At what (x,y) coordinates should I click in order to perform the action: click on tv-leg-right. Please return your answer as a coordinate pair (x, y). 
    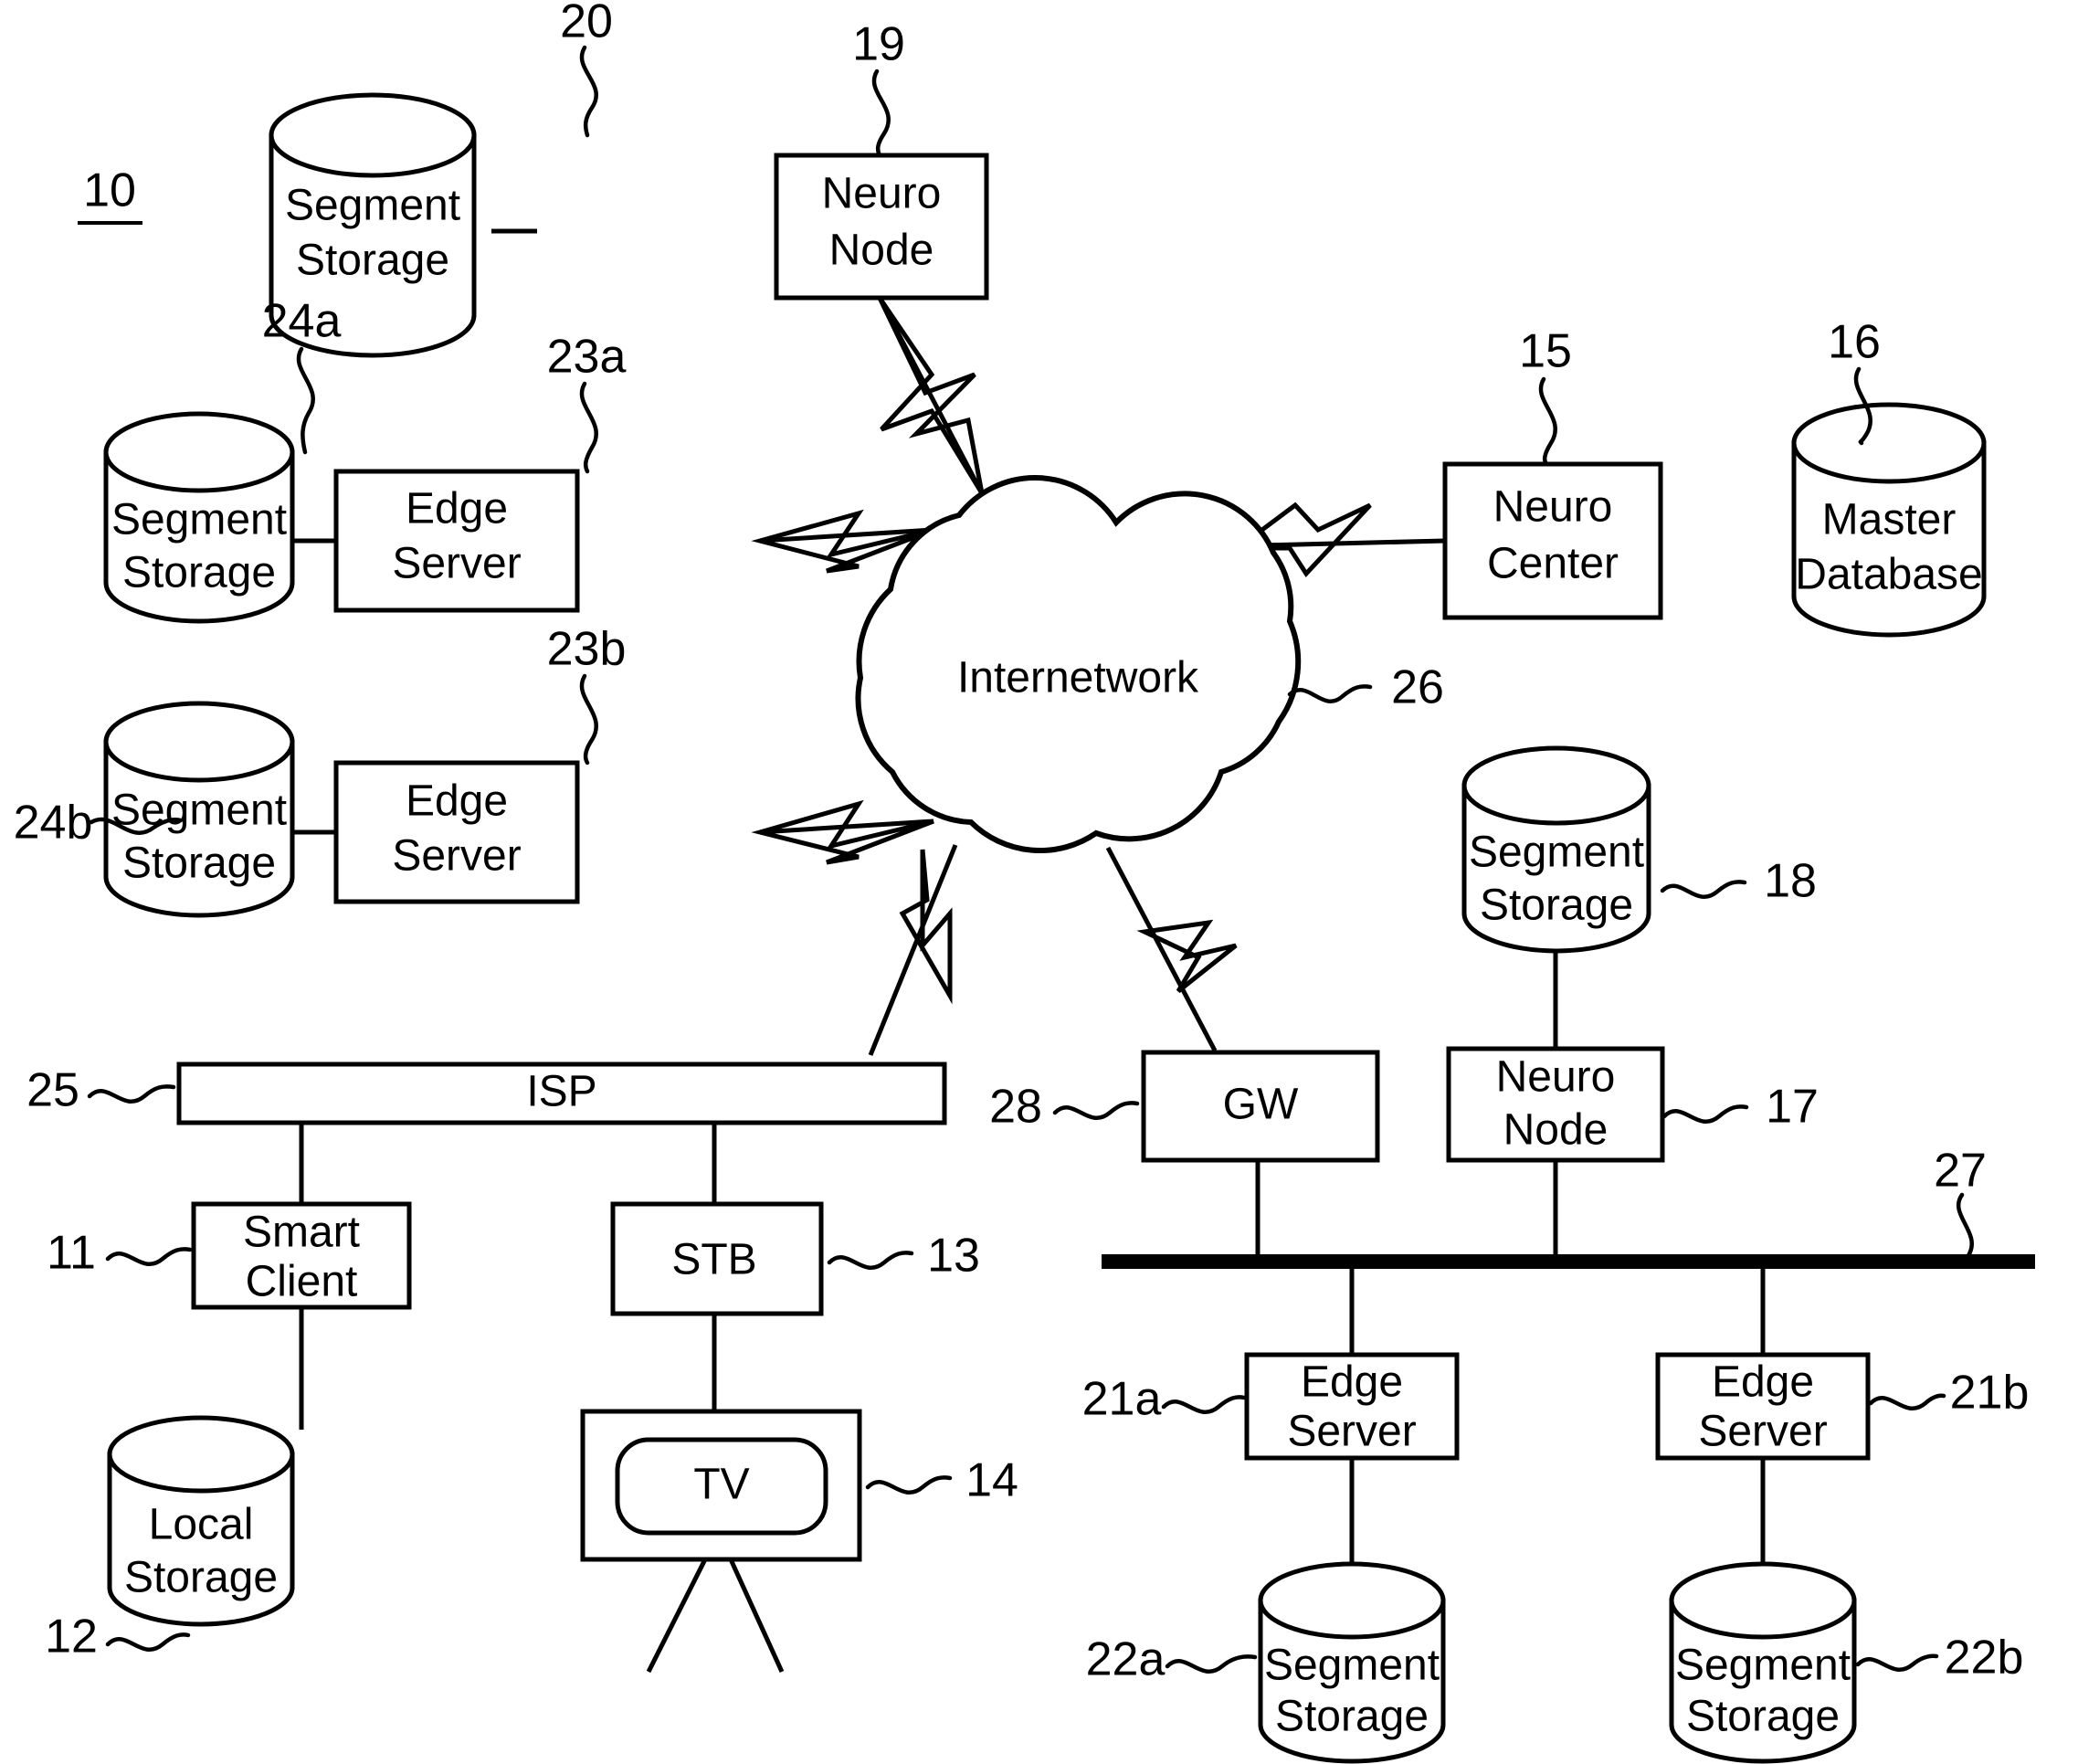
    Looking at the image, I should click on (756, 1616).